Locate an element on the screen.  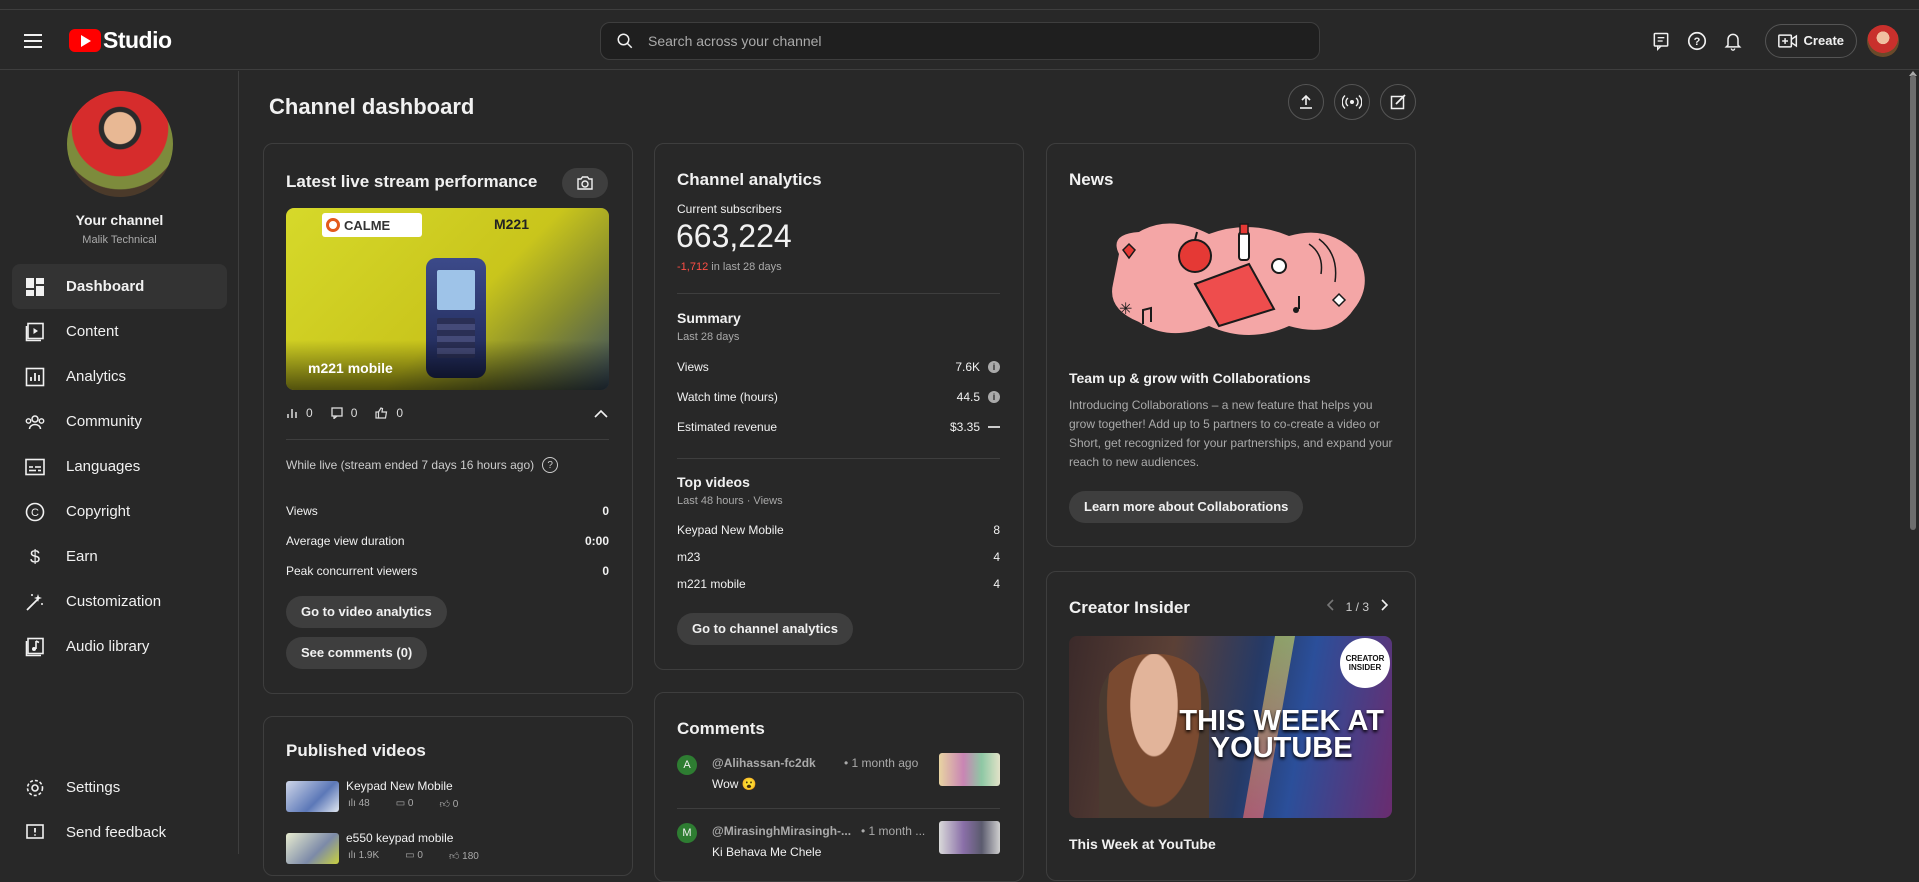
messages-icon is located at coordinates (1661, 41).